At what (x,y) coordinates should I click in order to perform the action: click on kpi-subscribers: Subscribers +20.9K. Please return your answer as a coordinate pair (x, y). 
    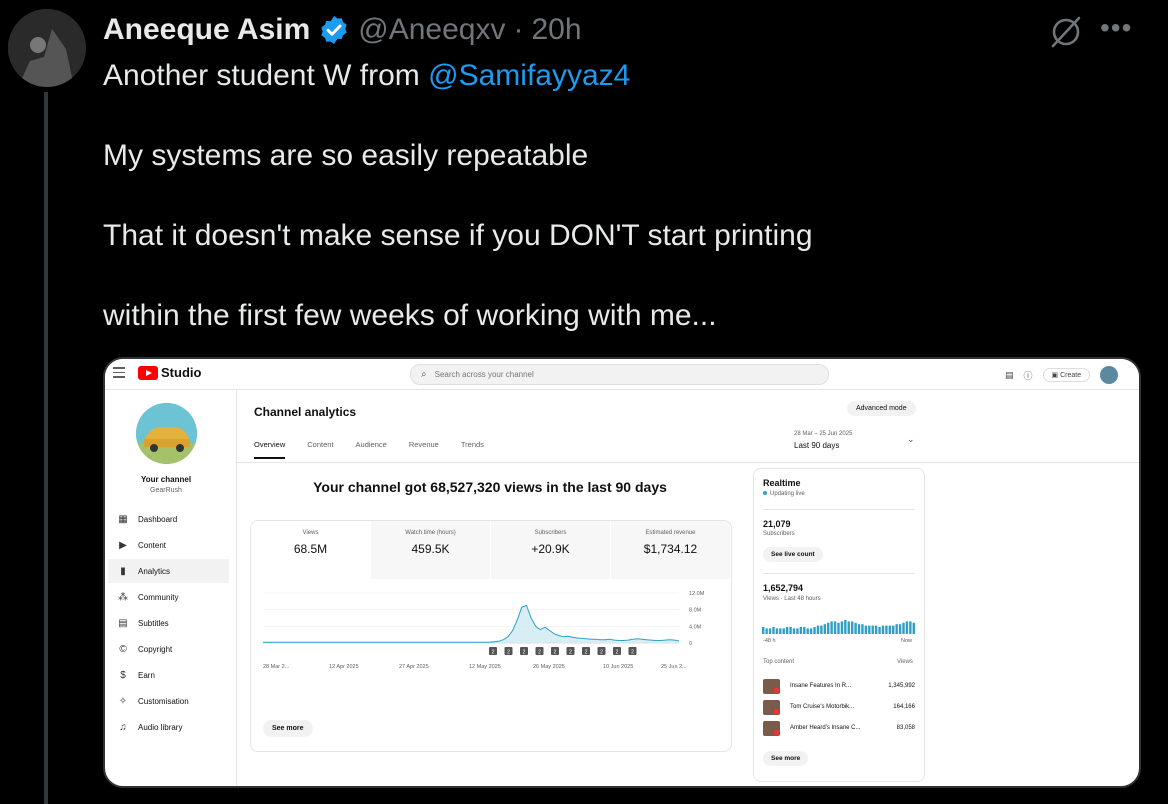
    Looking at the image, I should click on (550, 550).